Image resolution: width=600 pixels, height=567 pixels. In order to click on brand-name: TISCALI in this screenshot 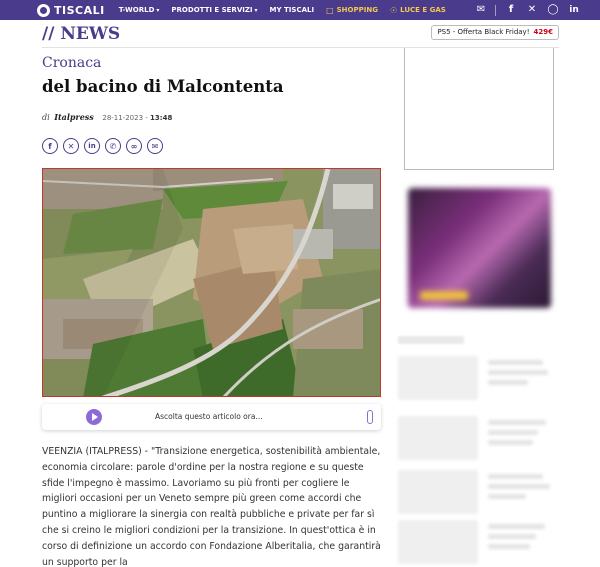, I will do `click(79, 10)`.